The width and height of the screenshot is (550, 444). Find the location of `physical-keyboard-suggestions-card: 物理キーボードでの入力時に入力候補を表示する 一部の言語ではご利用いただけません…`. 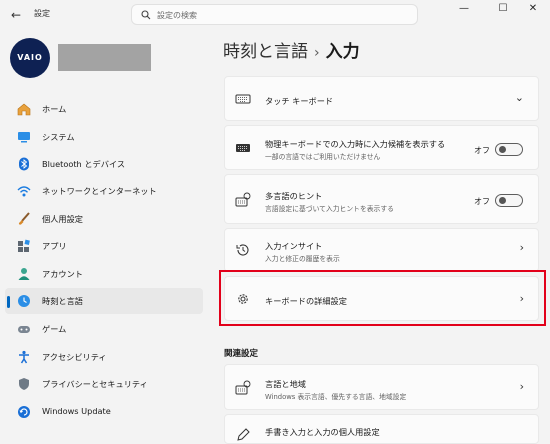

physical-keyboard-suggestions-card: 物理キーボードでの入力時に入力候補を表示する 一部の言語ではご利用いただけません… is located at coordinates (381, 147).